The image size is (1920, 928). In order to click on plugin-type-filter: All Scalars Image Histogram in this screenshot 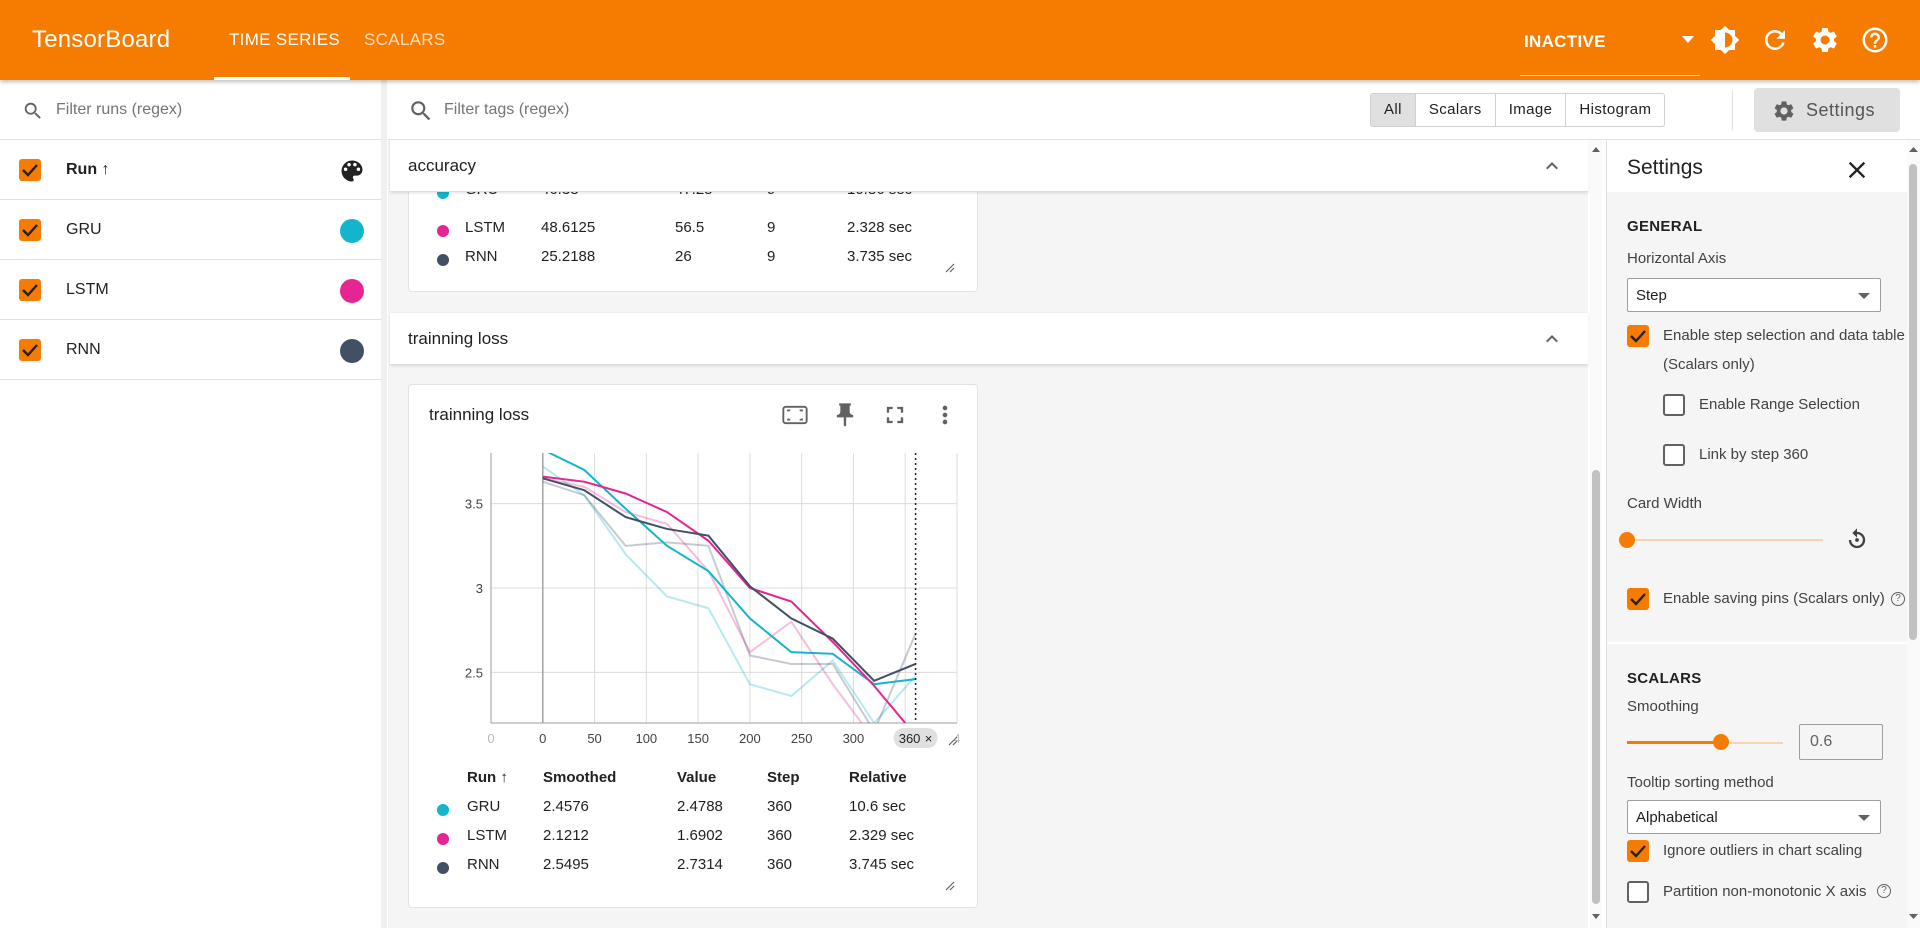, I will do `click(1518, 110)`.